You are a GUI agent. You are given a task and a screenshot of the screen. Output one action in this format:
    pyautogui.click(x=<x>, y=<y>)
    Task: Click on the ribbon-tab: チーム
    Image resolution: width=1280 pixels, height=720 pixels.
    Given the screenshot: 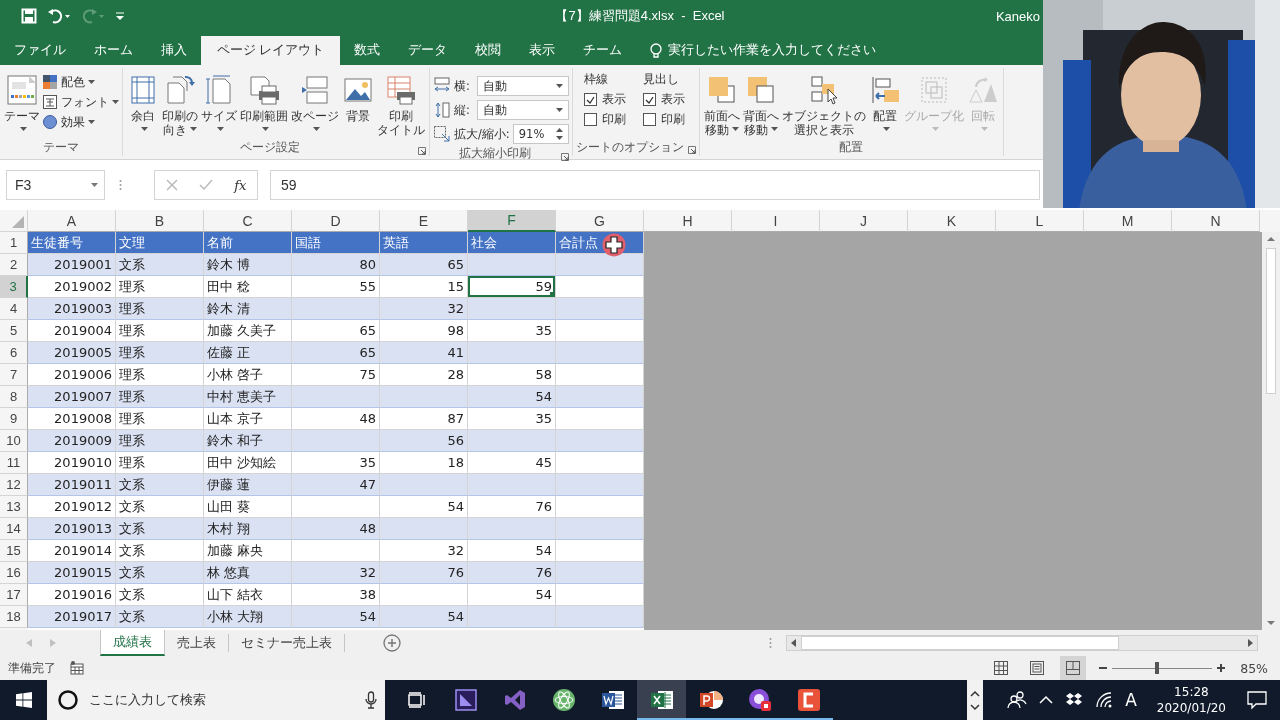 What is the action you would take?
    pyautogui.click(x=603, y=50)
    